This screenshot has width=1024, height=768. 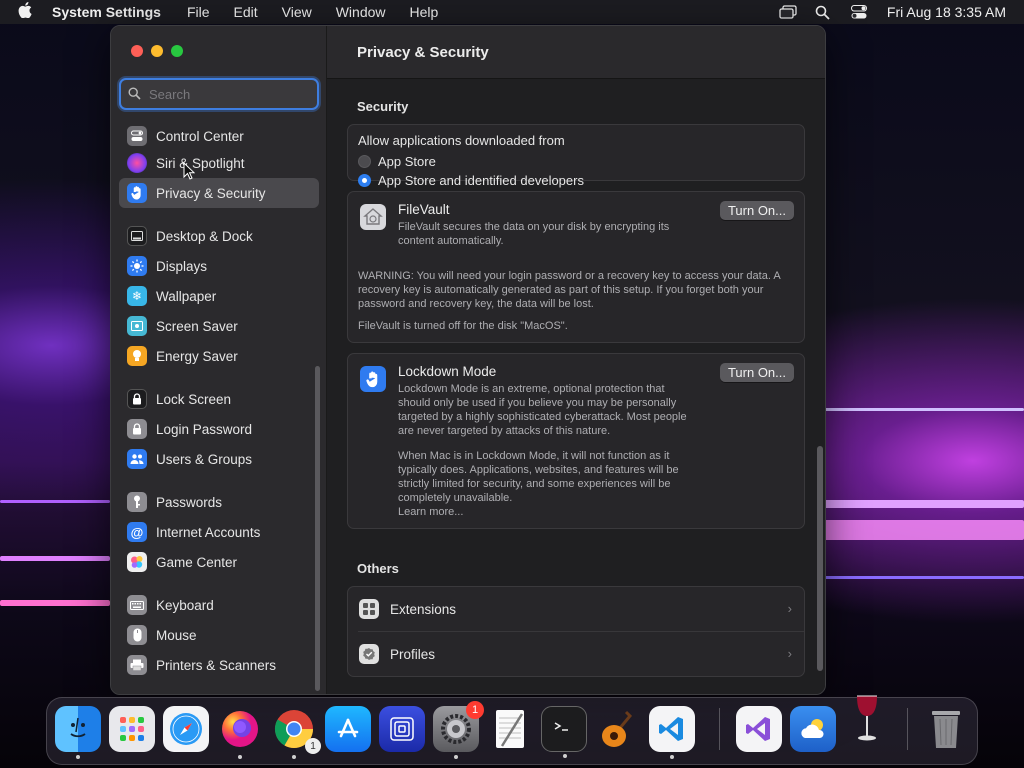 What do you see at coordinates (407, 161) in the screenshot?
I see `radio-label: App Store` at bounding box center [407, 161].